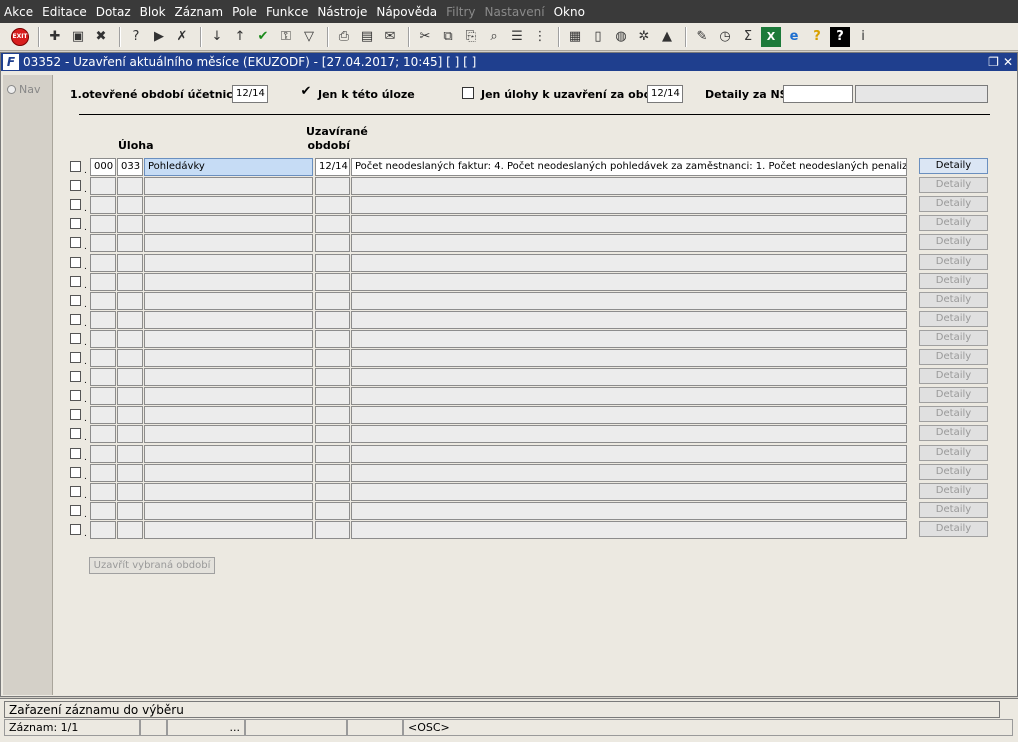 This screenshot has height=742, width=1018. Describe the element at coordinates (306, 92) in the screenshot. I see `only-task-checkbox: ✔` at that location.